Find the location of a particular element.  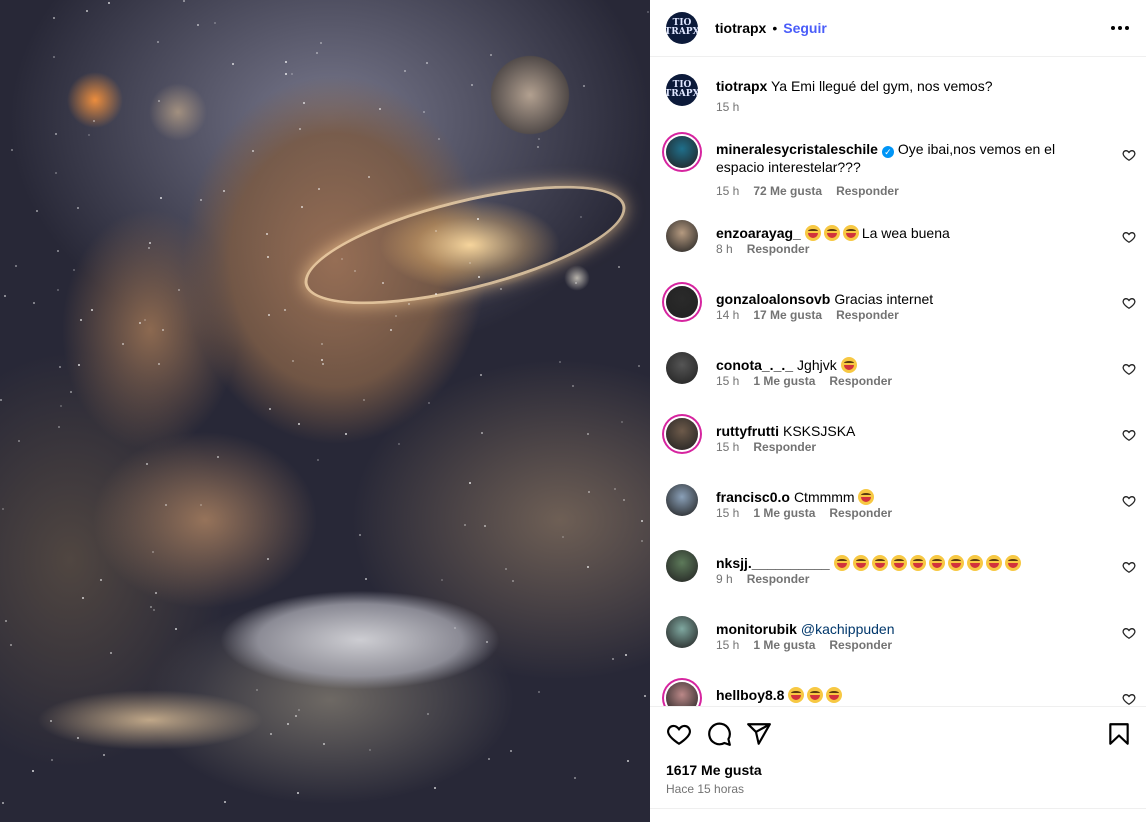

share-icon is located at coordinates (759, 734).